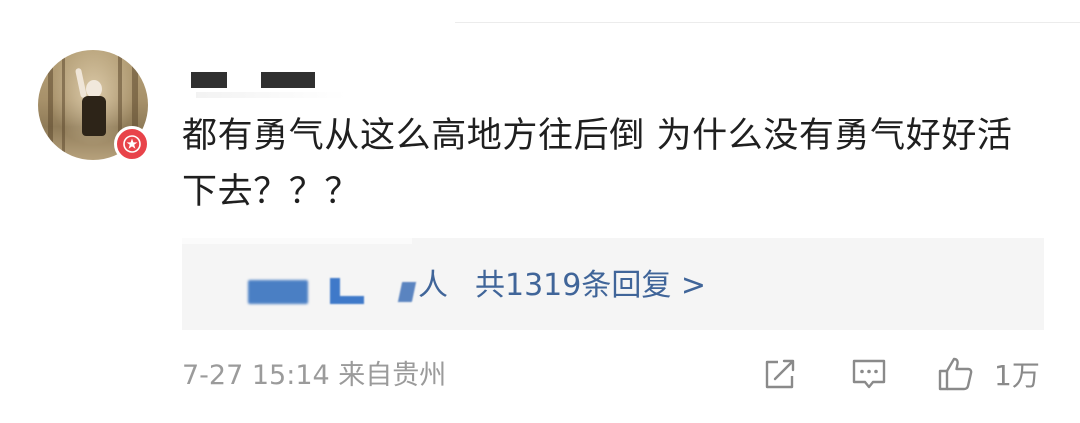 The width and height of the screenshot is (1080, 423). I want to click on username-blur-fade, so click(271, 95).